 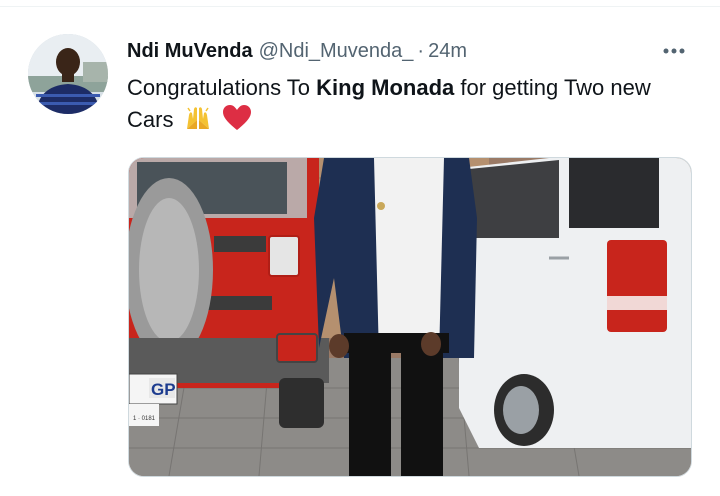 I want to click on tweet-text-part1: Congratulations To, so click(x=222, y=87).